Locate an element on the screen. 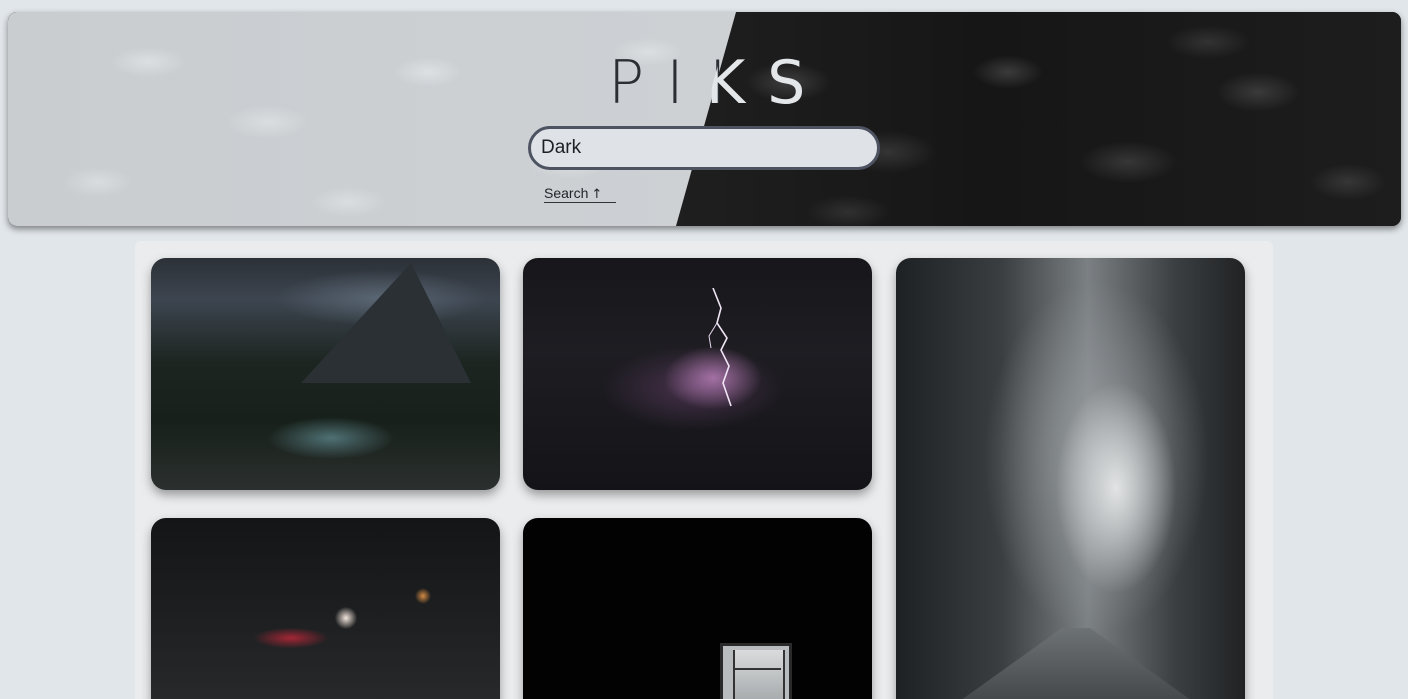  lightning-bolt-icon is located at coordinates (720, 347).